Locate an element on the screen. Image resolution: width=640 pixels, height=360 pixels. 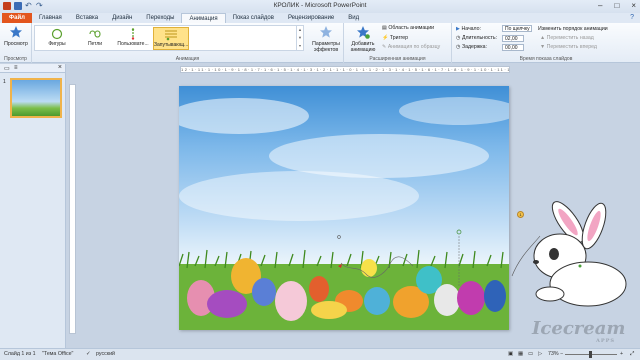
zoom-in-icon: + is located at coordinates (621, 354).